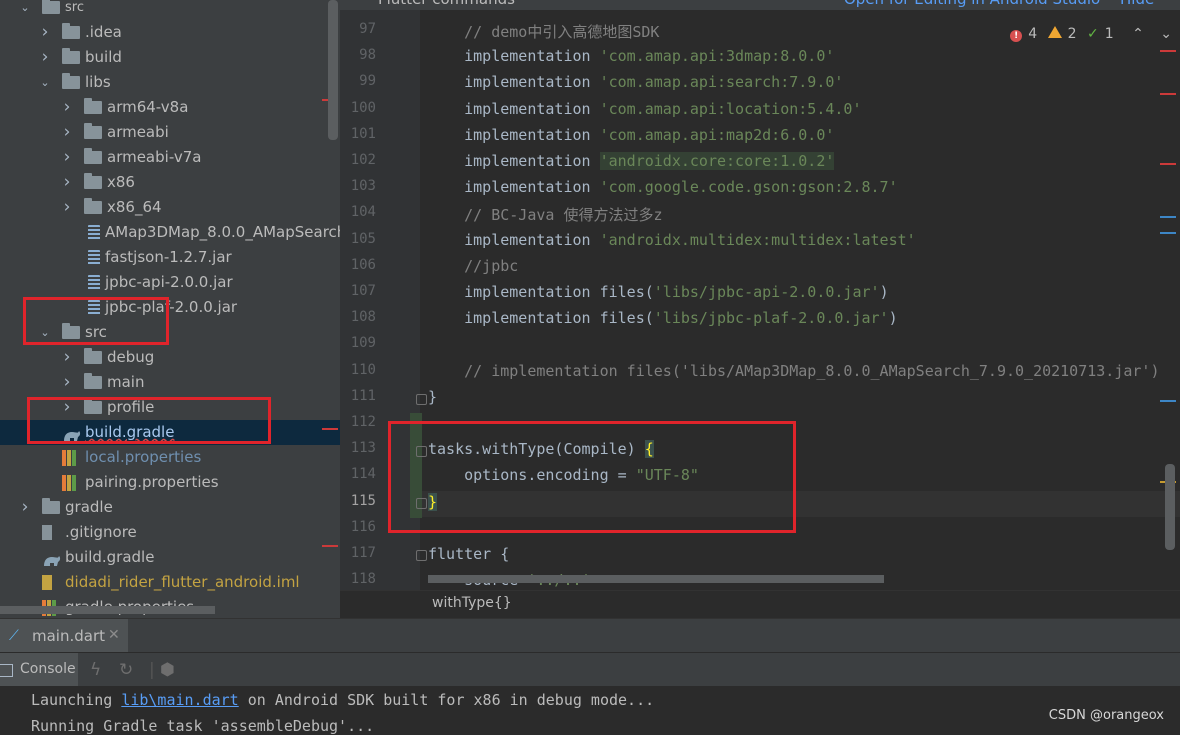 This screenshot has height=735, width=1180. I want to click on run-toolbar: Console ϟ ↻ | ⬢, so click(590, 669).